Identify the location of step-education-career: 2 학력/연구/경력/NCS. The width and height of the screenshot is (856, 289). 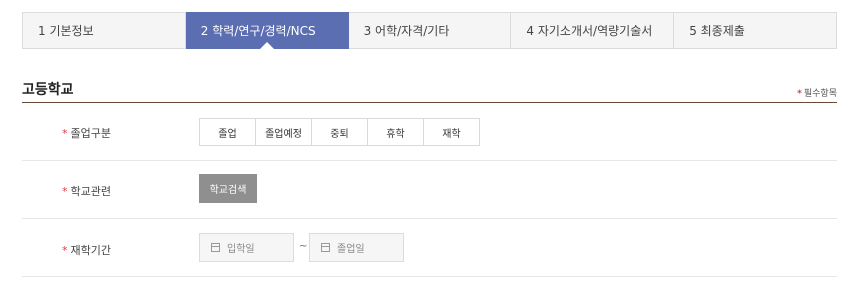
(267, 30).